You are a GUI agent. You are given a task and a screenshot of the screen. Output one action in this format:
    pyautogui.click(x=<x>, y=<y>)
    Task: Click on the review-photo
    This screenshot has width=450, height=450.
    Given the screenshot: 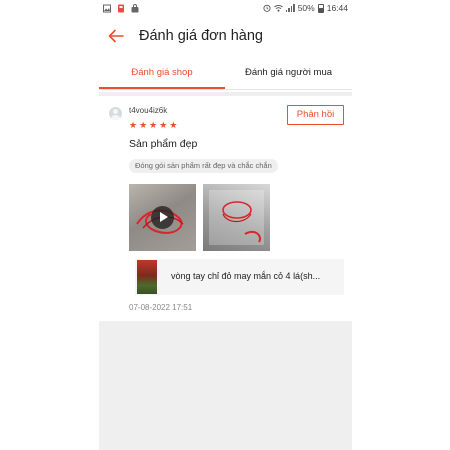 What is the action you would take?
    pyautogui.click(x=236, y=217)
    